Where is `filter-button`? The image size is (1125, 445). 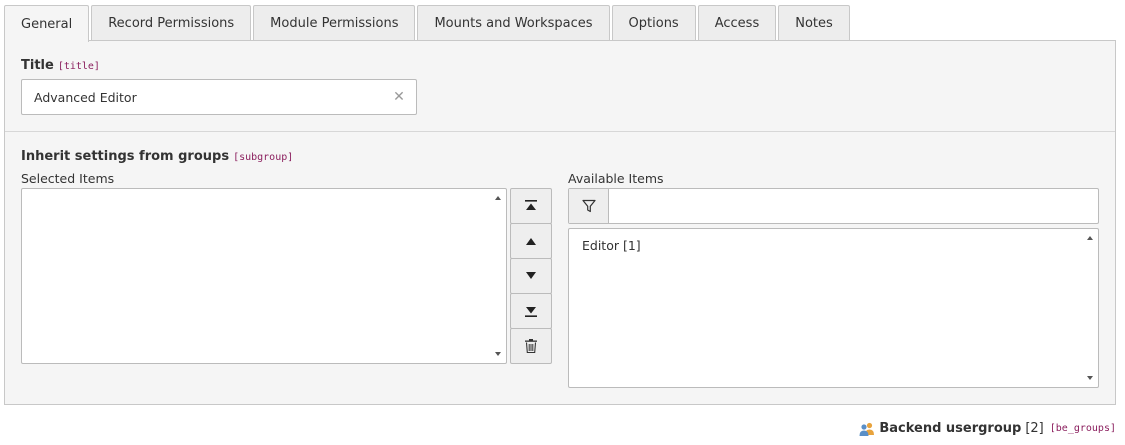 filter-button is located at coordinates (589, 206).